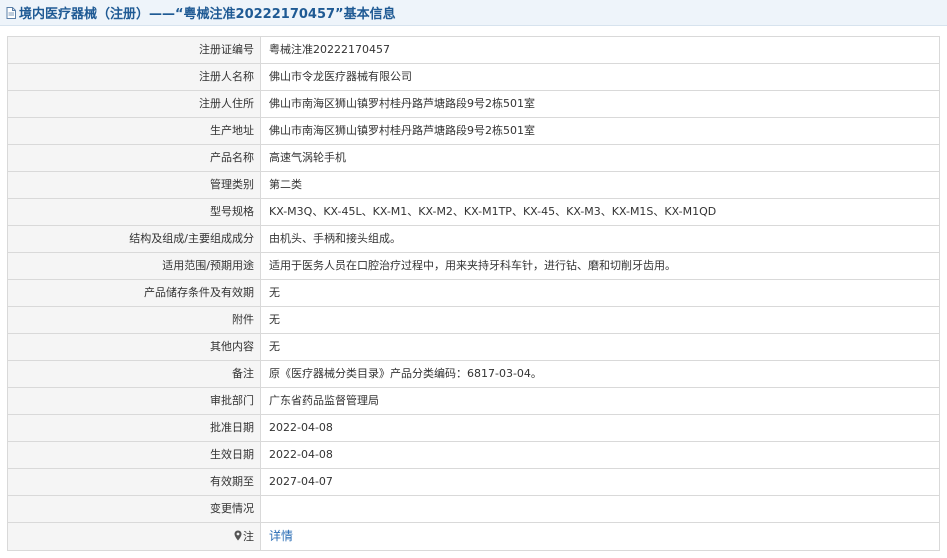 The width and height of the screenshot is (947, 558). What do you see at coordinates (134, 293) in the screenshot?
I see `field-label: 产品储存条件及有效期` at bounding box center [134, 293].